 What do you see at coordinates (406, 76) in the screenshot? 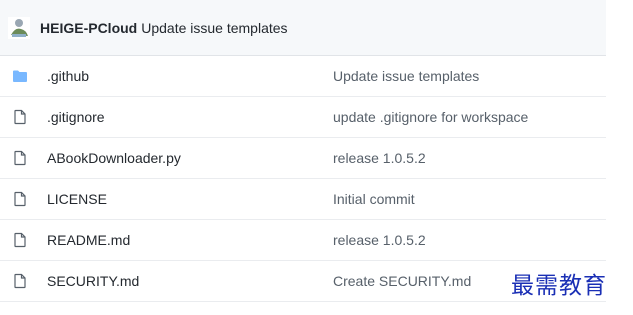
I see `file-commit-message-link: Update issue templates` at bounding box center [406, 76].